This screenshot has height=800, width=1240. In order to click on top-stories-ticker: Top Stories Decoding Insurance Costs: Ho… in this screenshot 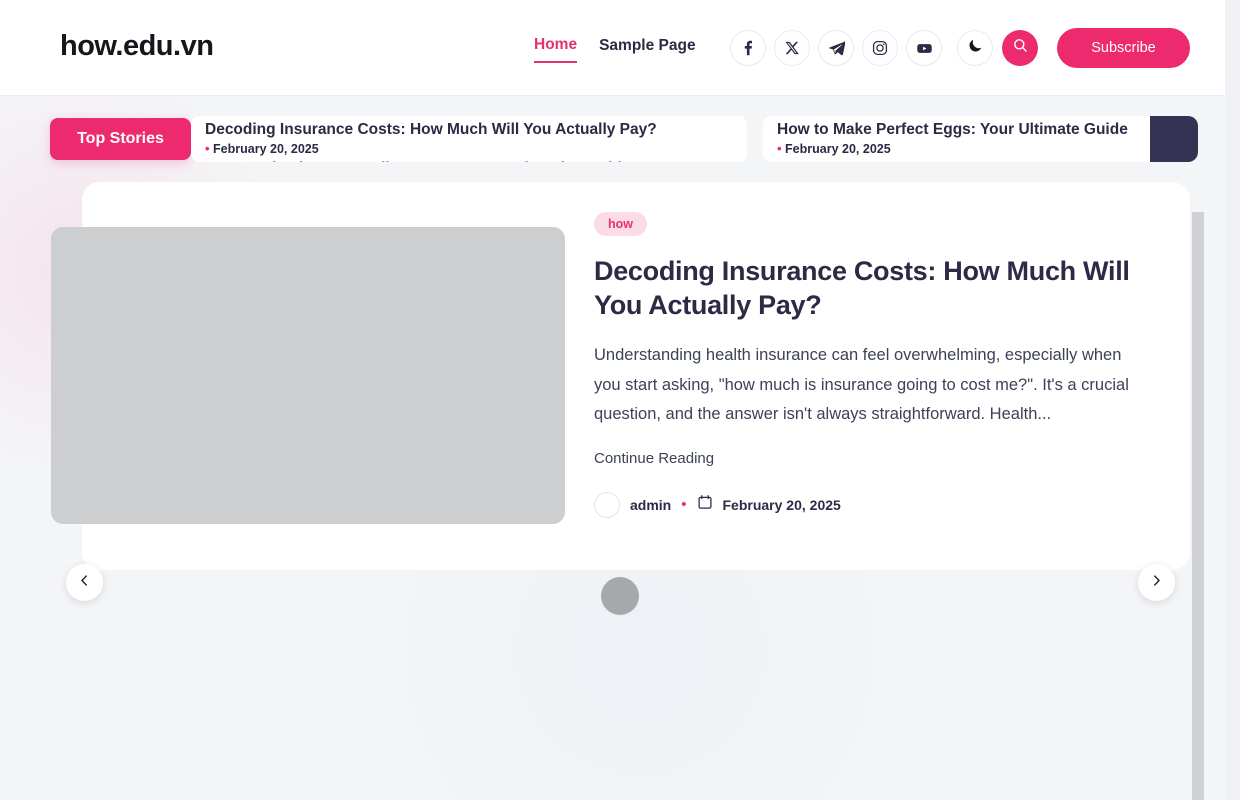, I will do `click(624, 139)`.